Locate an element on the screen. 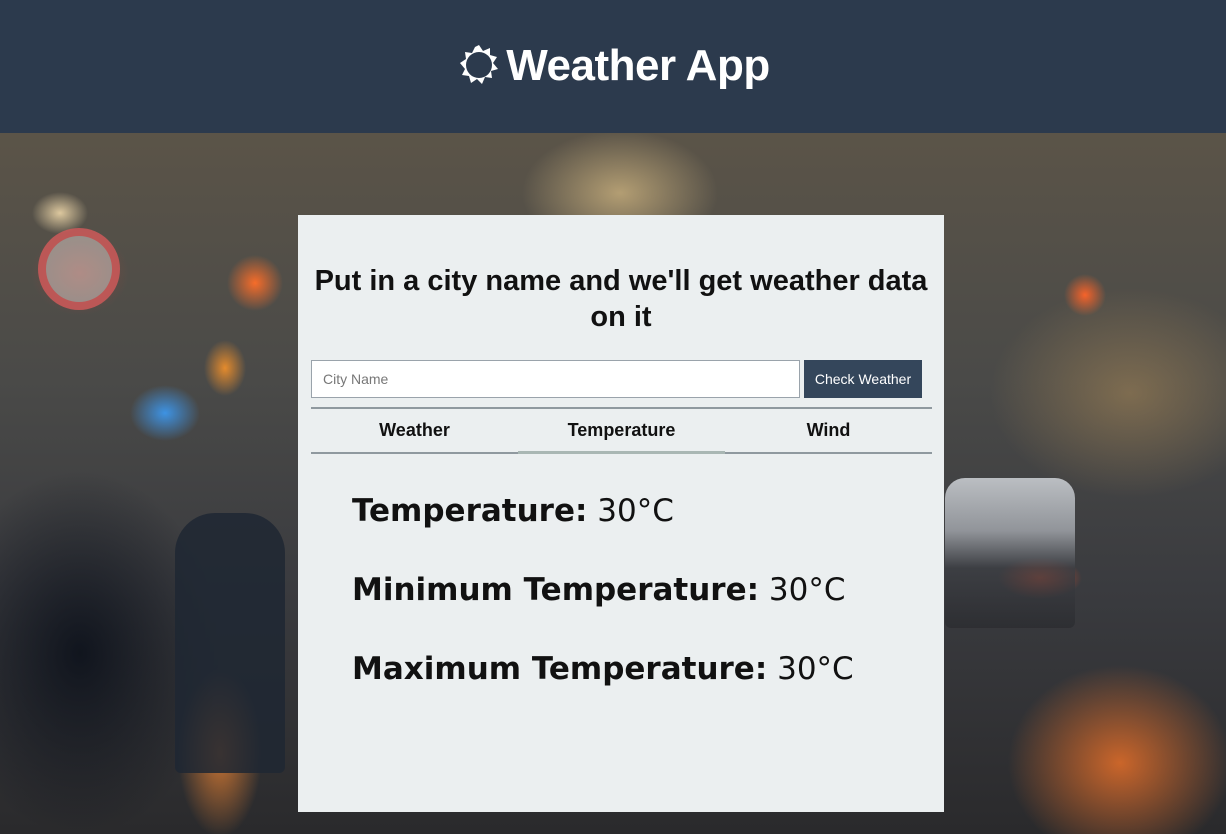  app-title: Weather App is located at coordinates (638, 65).